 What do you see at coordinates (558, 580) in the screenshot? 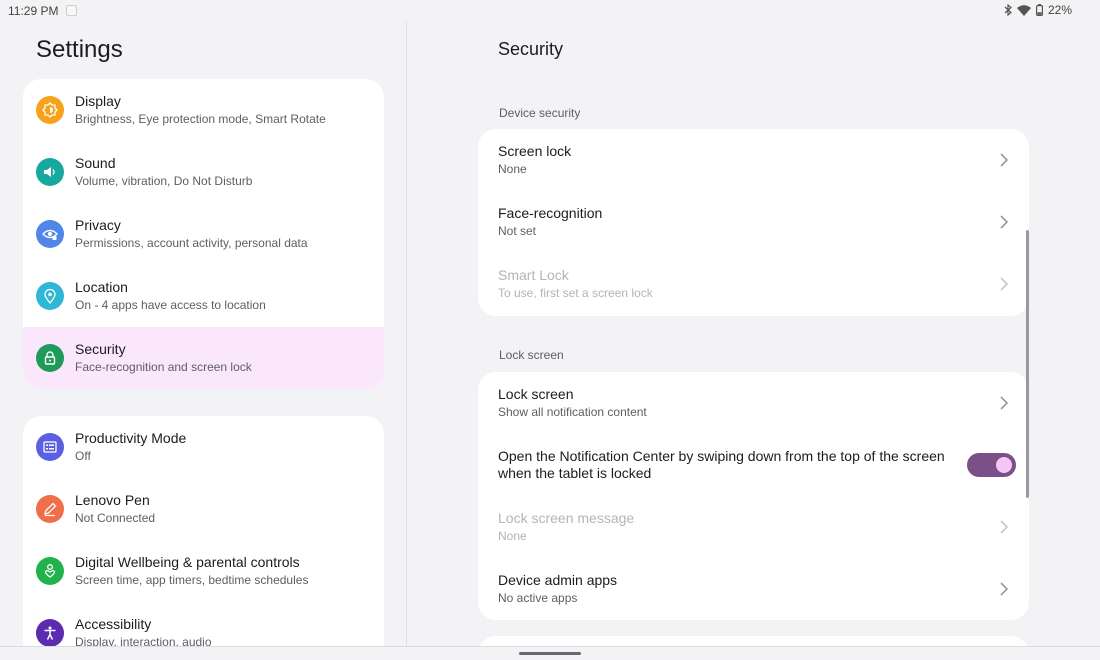
I see `row-title: Device admin apps` at bounding box center [558, 580].